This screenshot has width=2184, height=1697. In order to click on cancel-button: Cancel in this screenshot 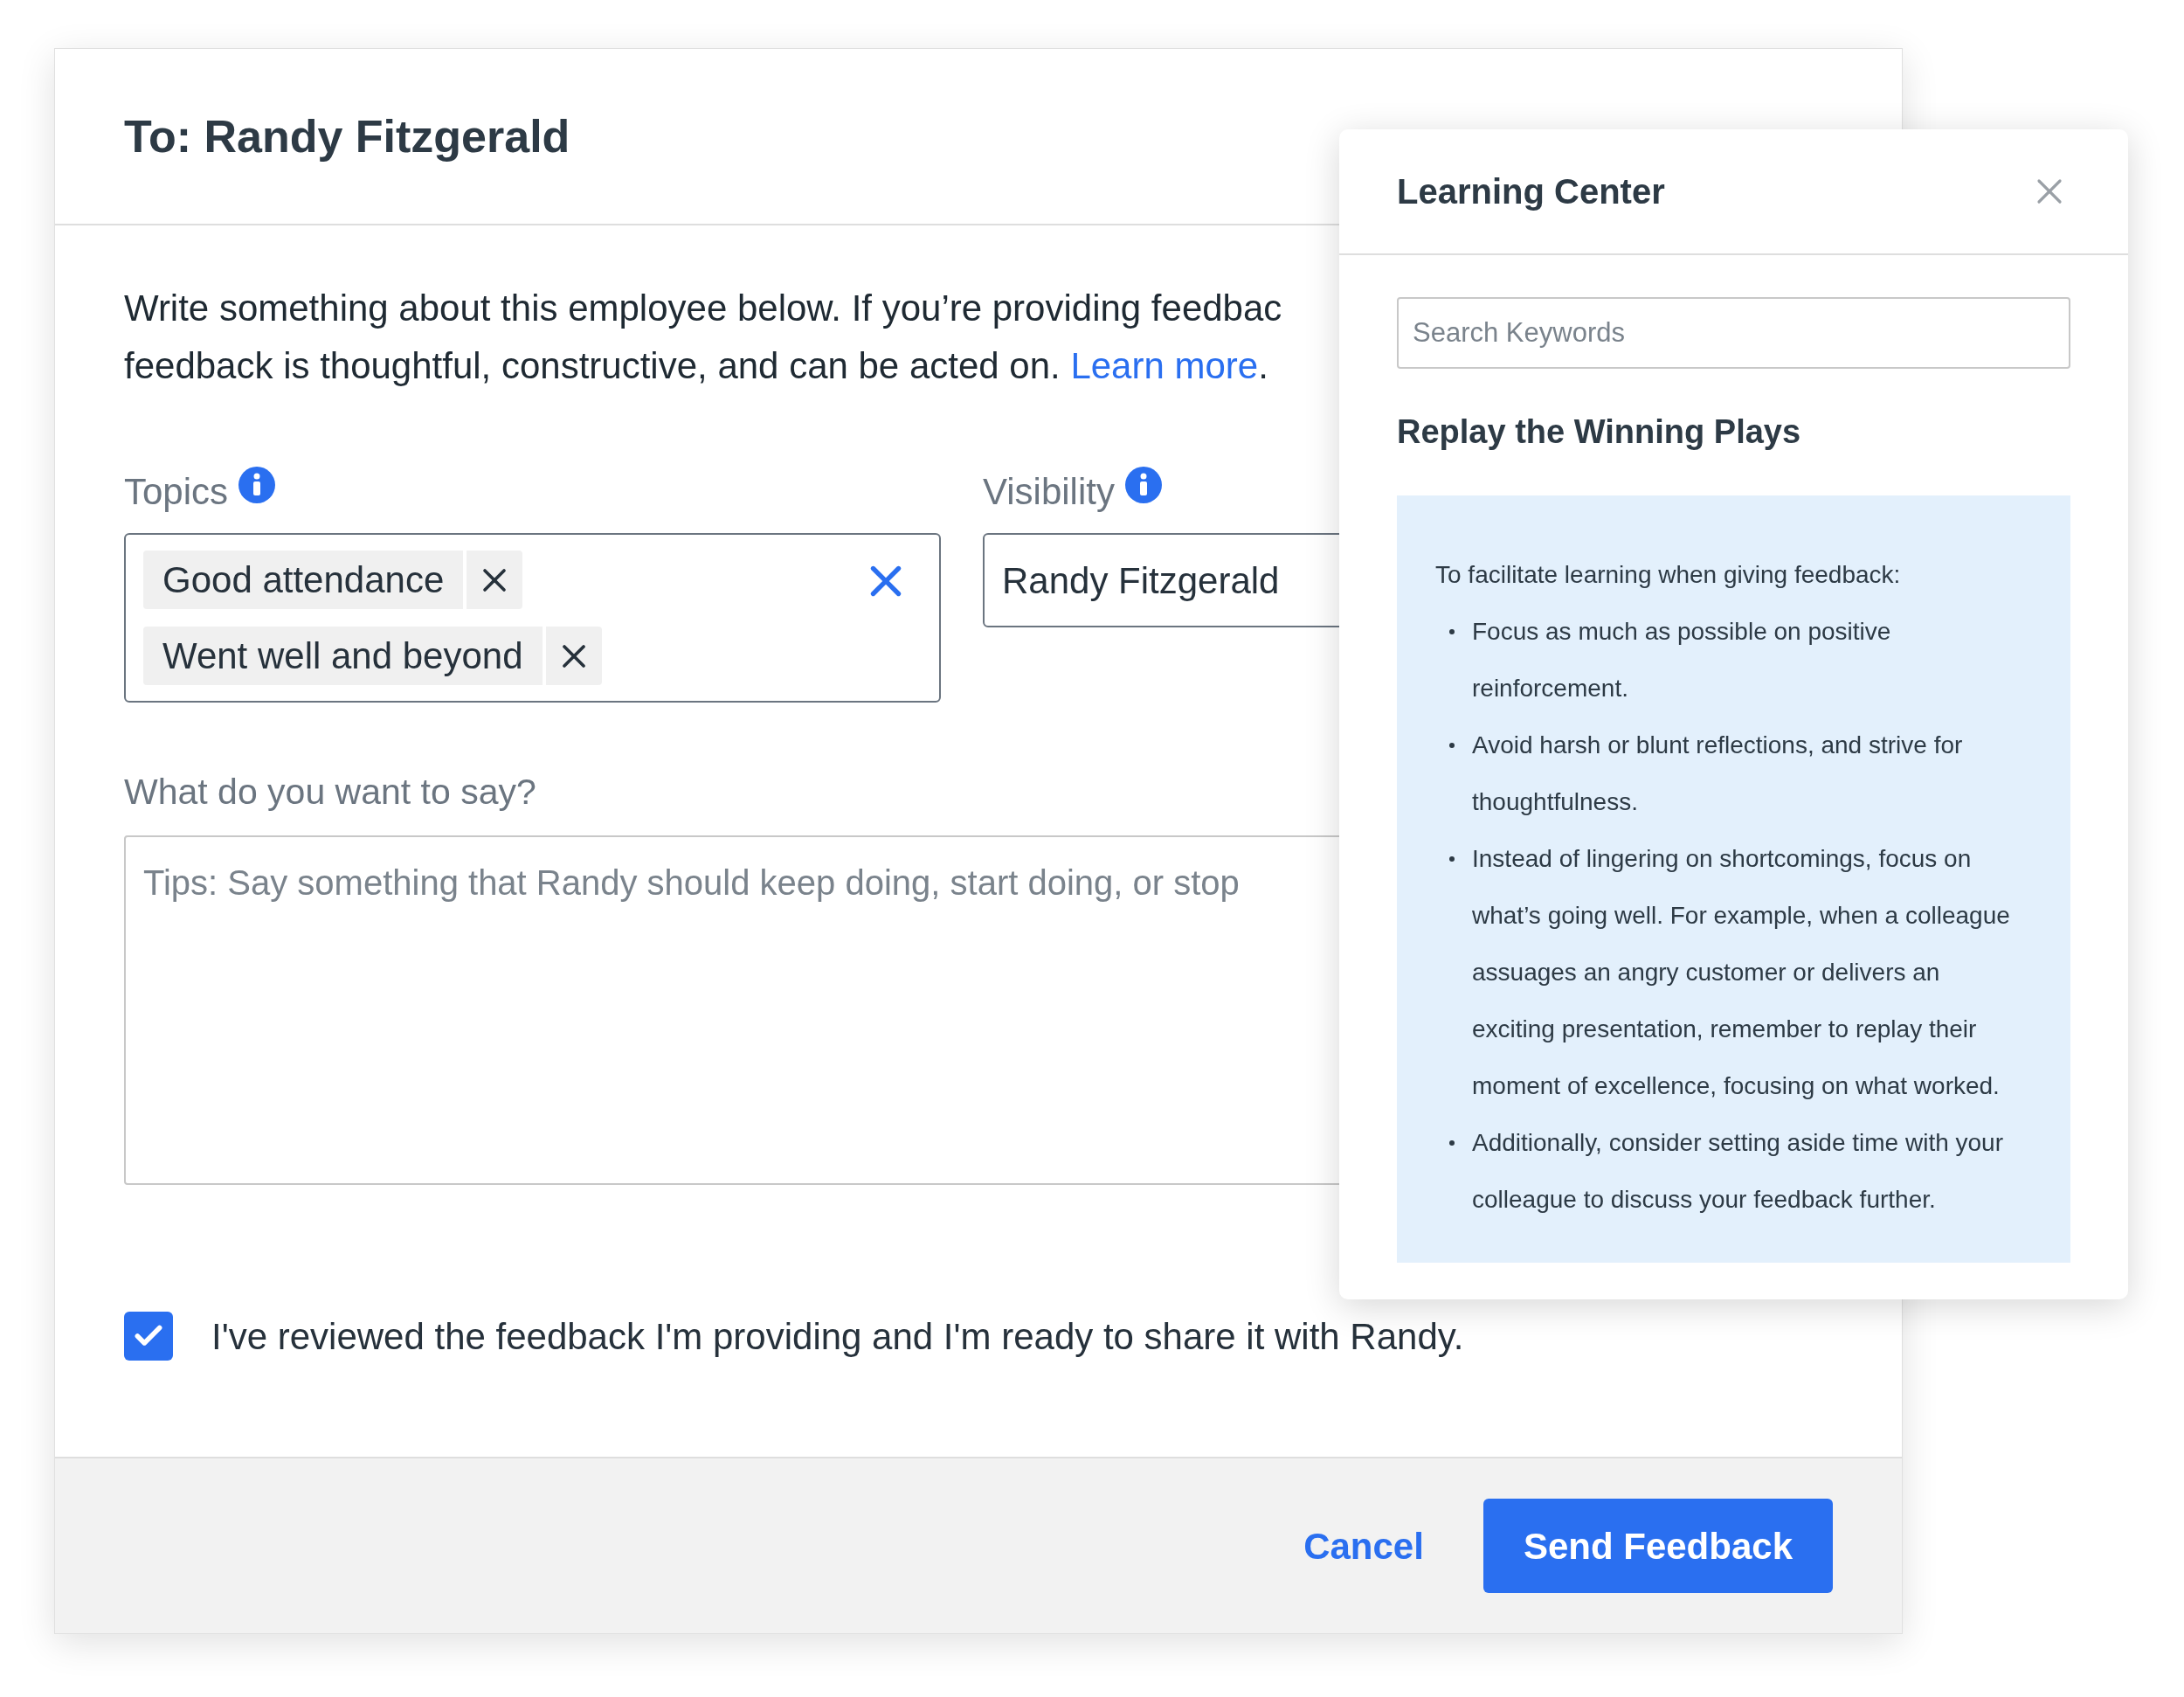, I will do `click(1363, 1546)`.